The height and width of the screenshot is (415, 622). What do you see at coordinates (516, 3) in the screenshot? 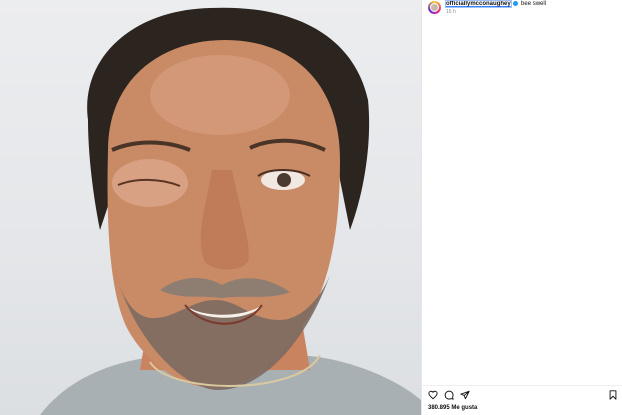
I see `verified-badge-icon` at bounding box center [516, 3].